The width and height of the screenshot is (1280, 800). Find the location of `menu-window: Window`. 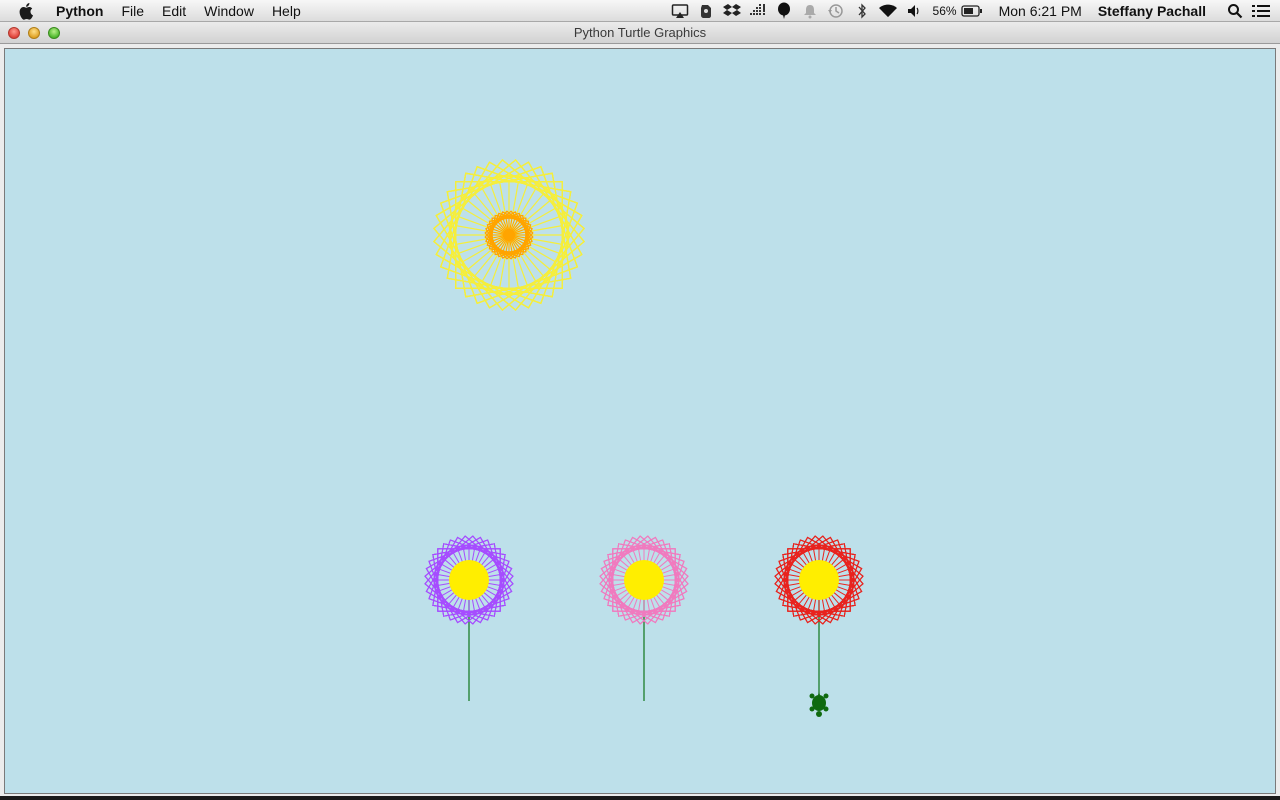

menu-window: Window is located at coordinates (229, 11).